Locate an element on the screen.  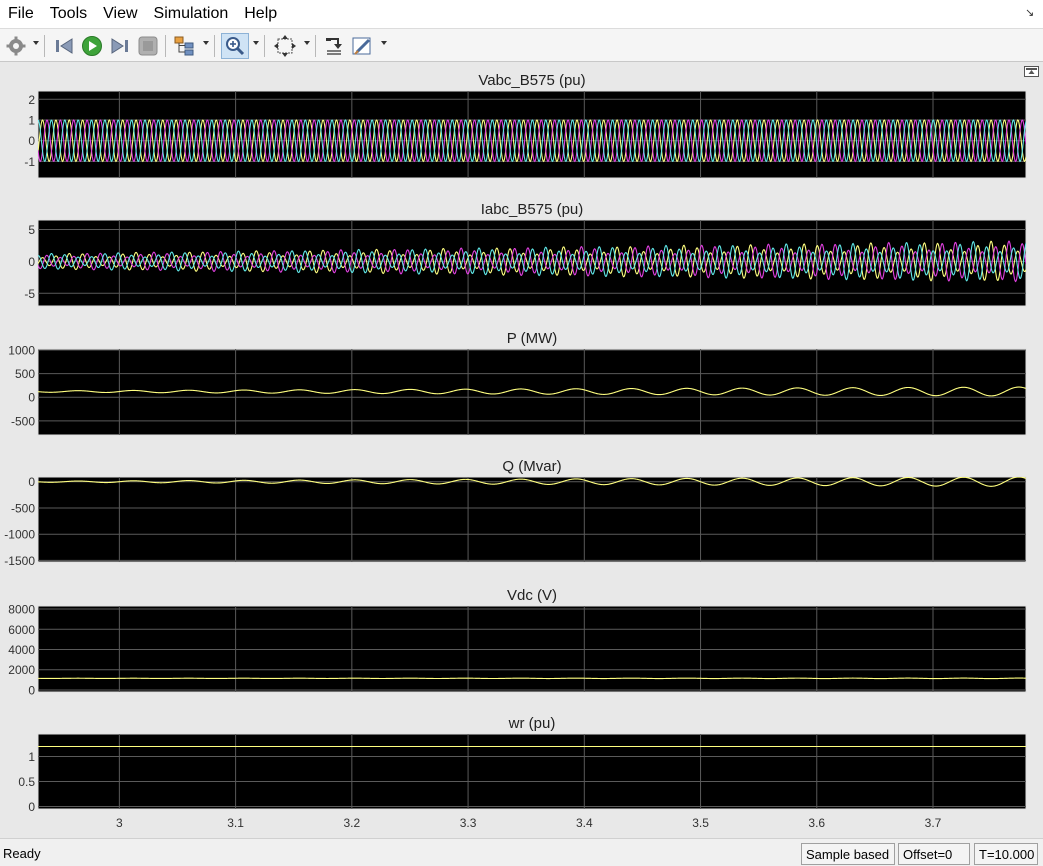
y-tick-label: 2 is located at coordinates (31, 100).